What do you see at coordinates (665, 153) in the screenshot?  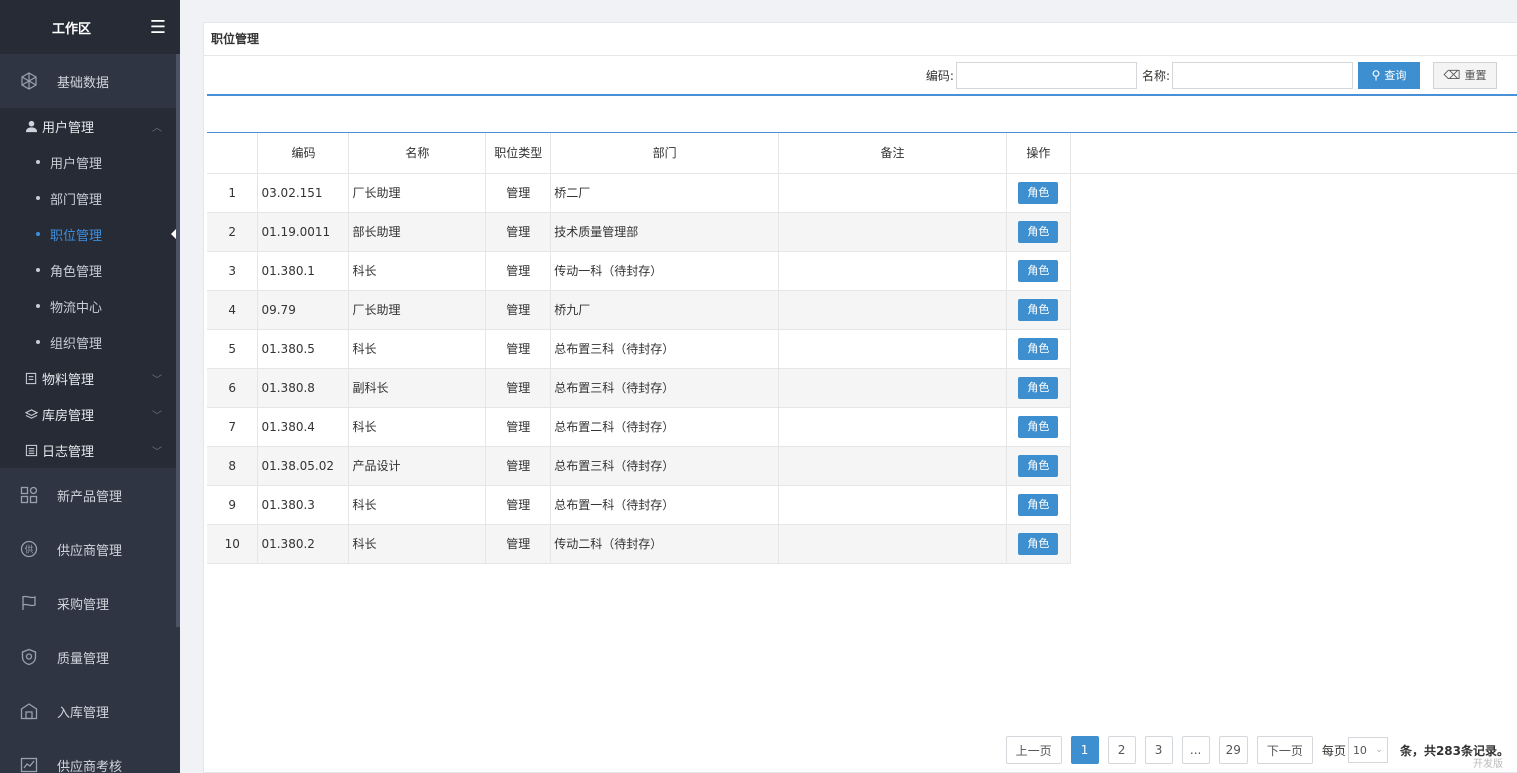 I see `column-header-4: 部门` at bounding box center [665, 153].